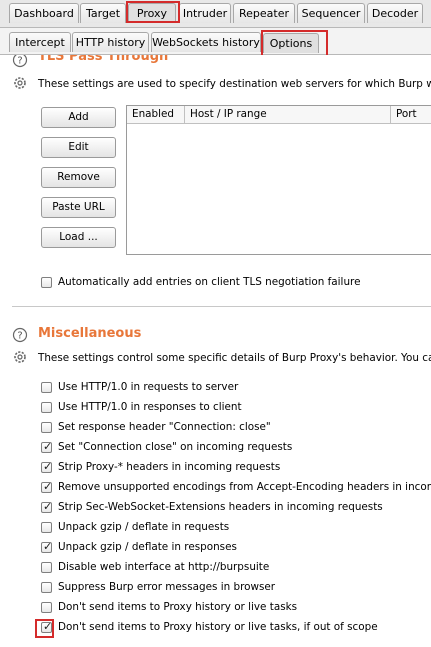 The height and width of the screenshot is (647, 431). What do you see at coordinates (206, 42) in the screenshot?
I see `tab-websockets-history: WebSockets history` at bounding box center [206, 42].